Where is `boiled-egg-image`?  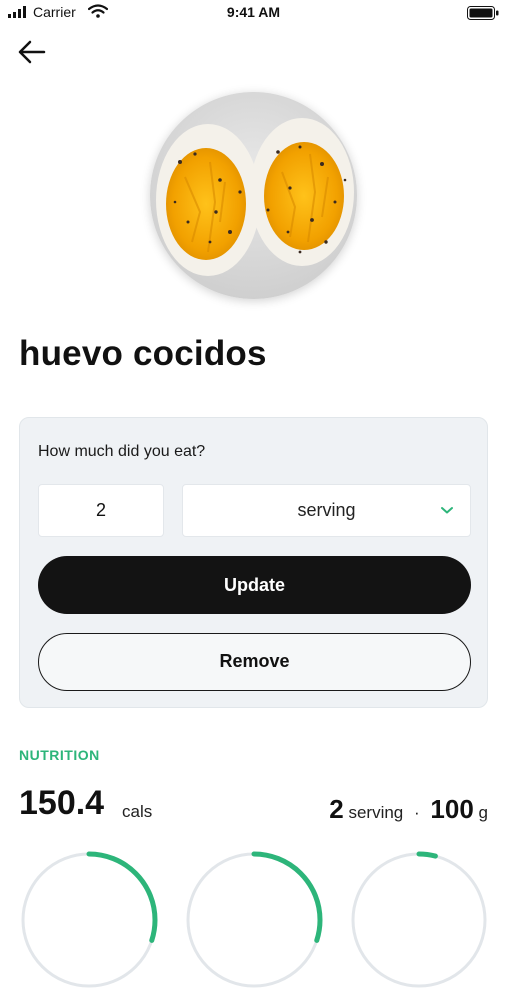
boiled-egg-image is located at coordinates (253, 195).